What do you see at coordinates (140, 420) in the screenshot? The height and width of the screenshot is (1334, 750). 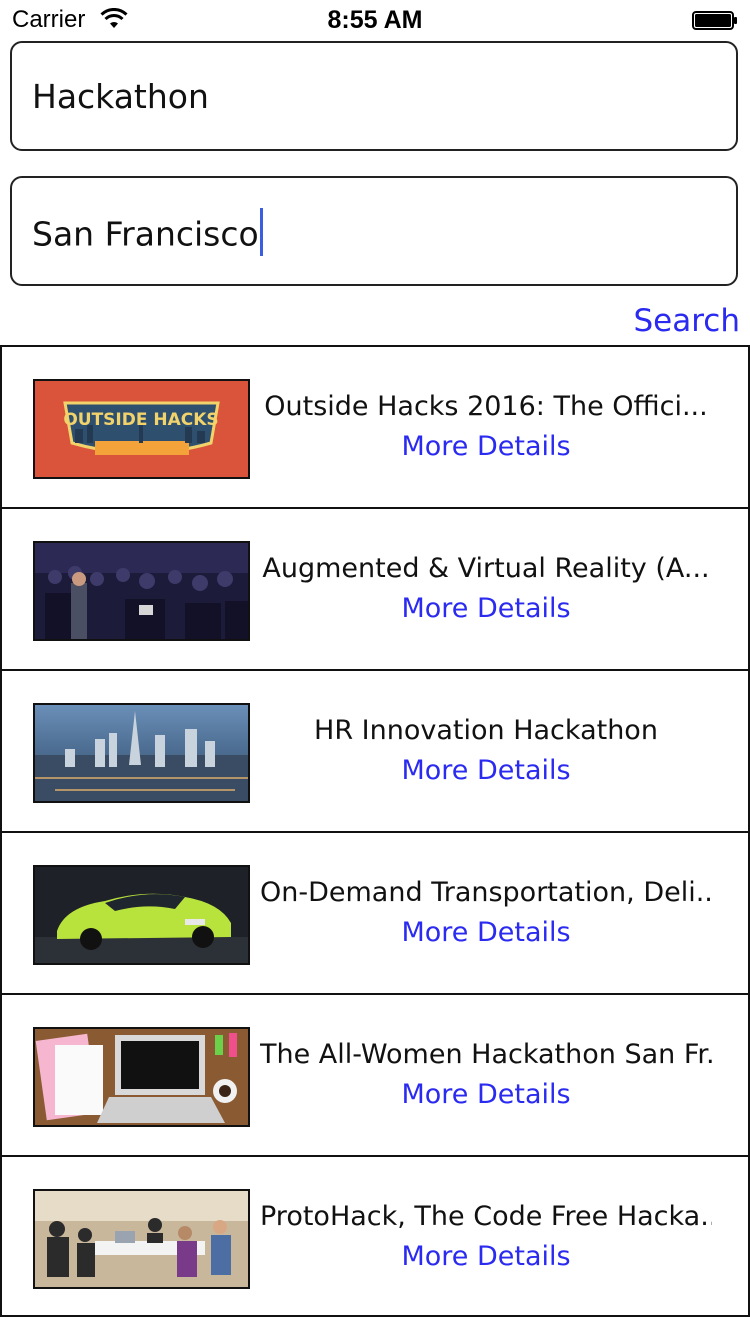 I see `svg-text: OUTSIDE HACKS` at bounding box center [140, 420].